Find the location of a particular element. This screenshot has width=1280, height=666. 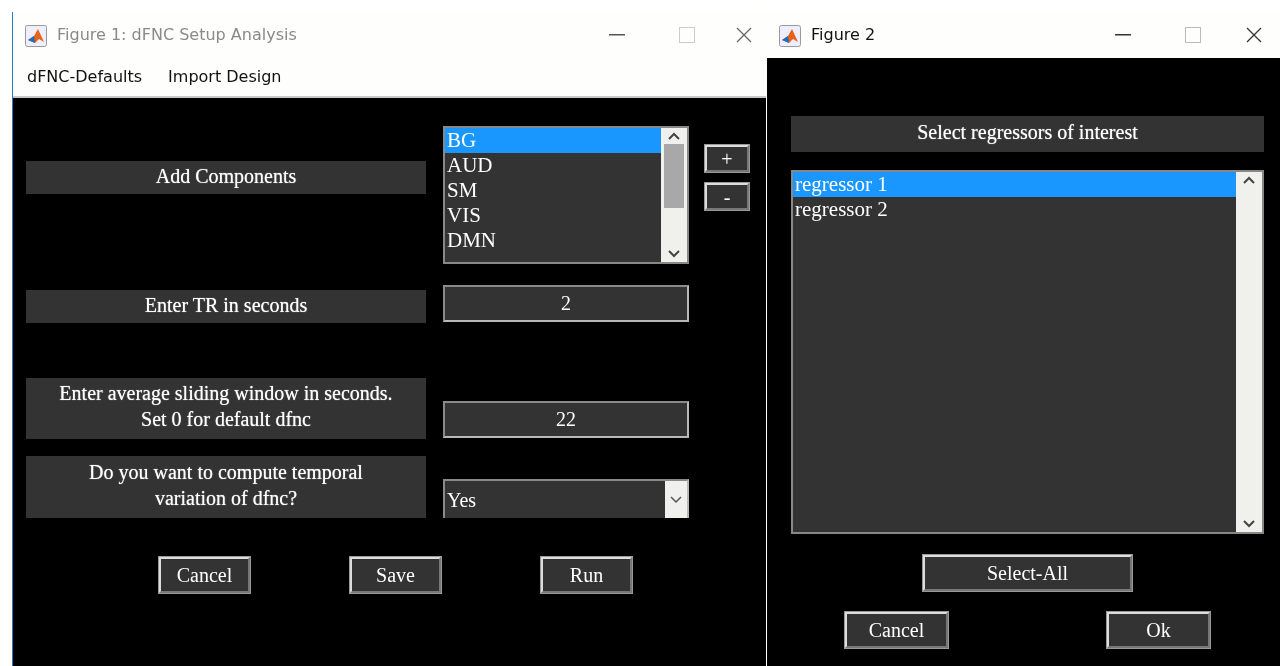

field-label: Enter average sliding window in seconds. Set 0 for default dfnc is located at coordinates (226, 408).